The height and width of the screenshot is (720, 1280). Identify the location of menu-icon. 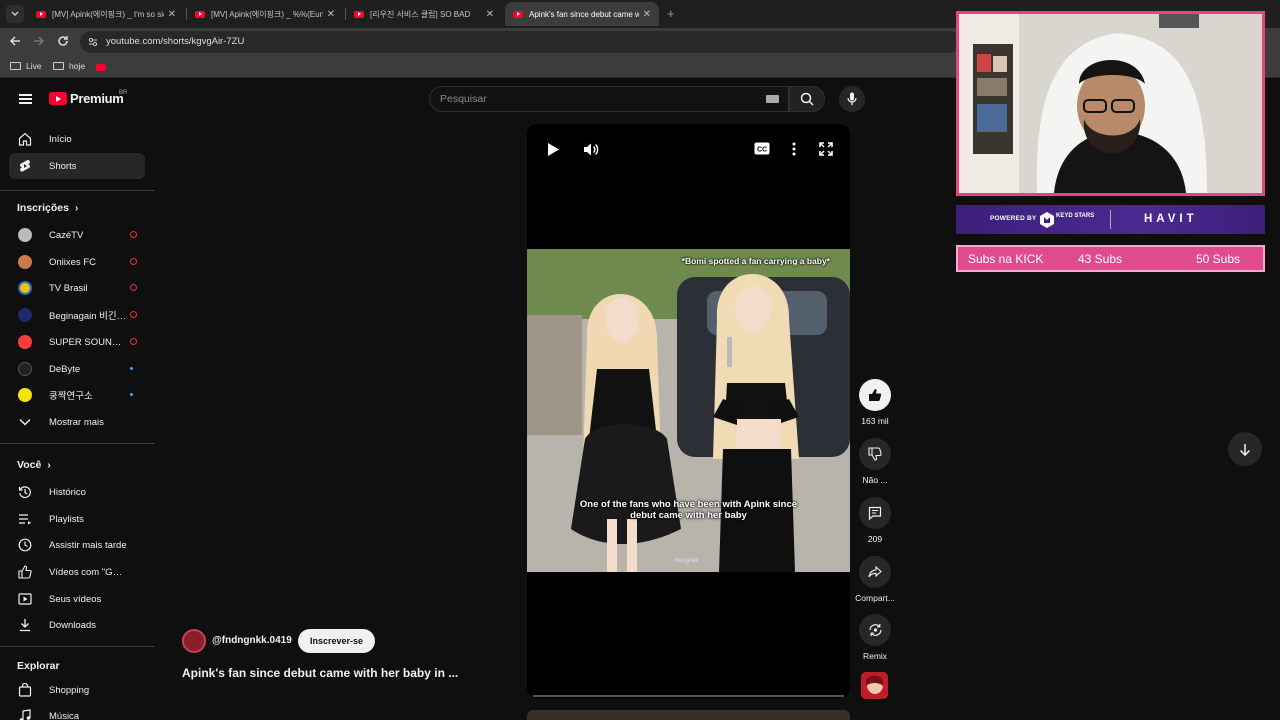
(25, 99).